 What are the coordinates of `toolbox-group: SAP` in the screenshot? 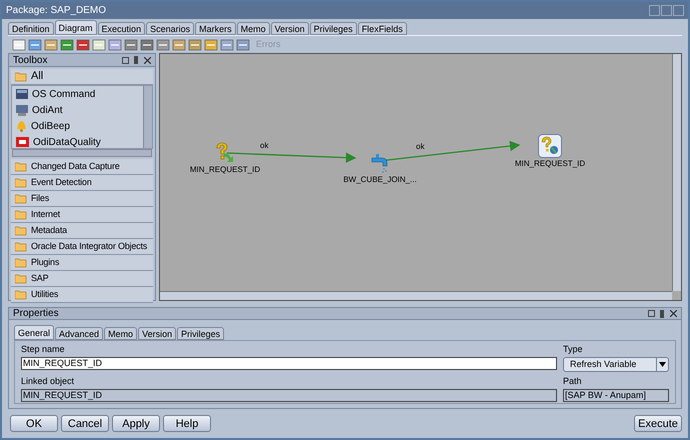 It's located at (82, 279).